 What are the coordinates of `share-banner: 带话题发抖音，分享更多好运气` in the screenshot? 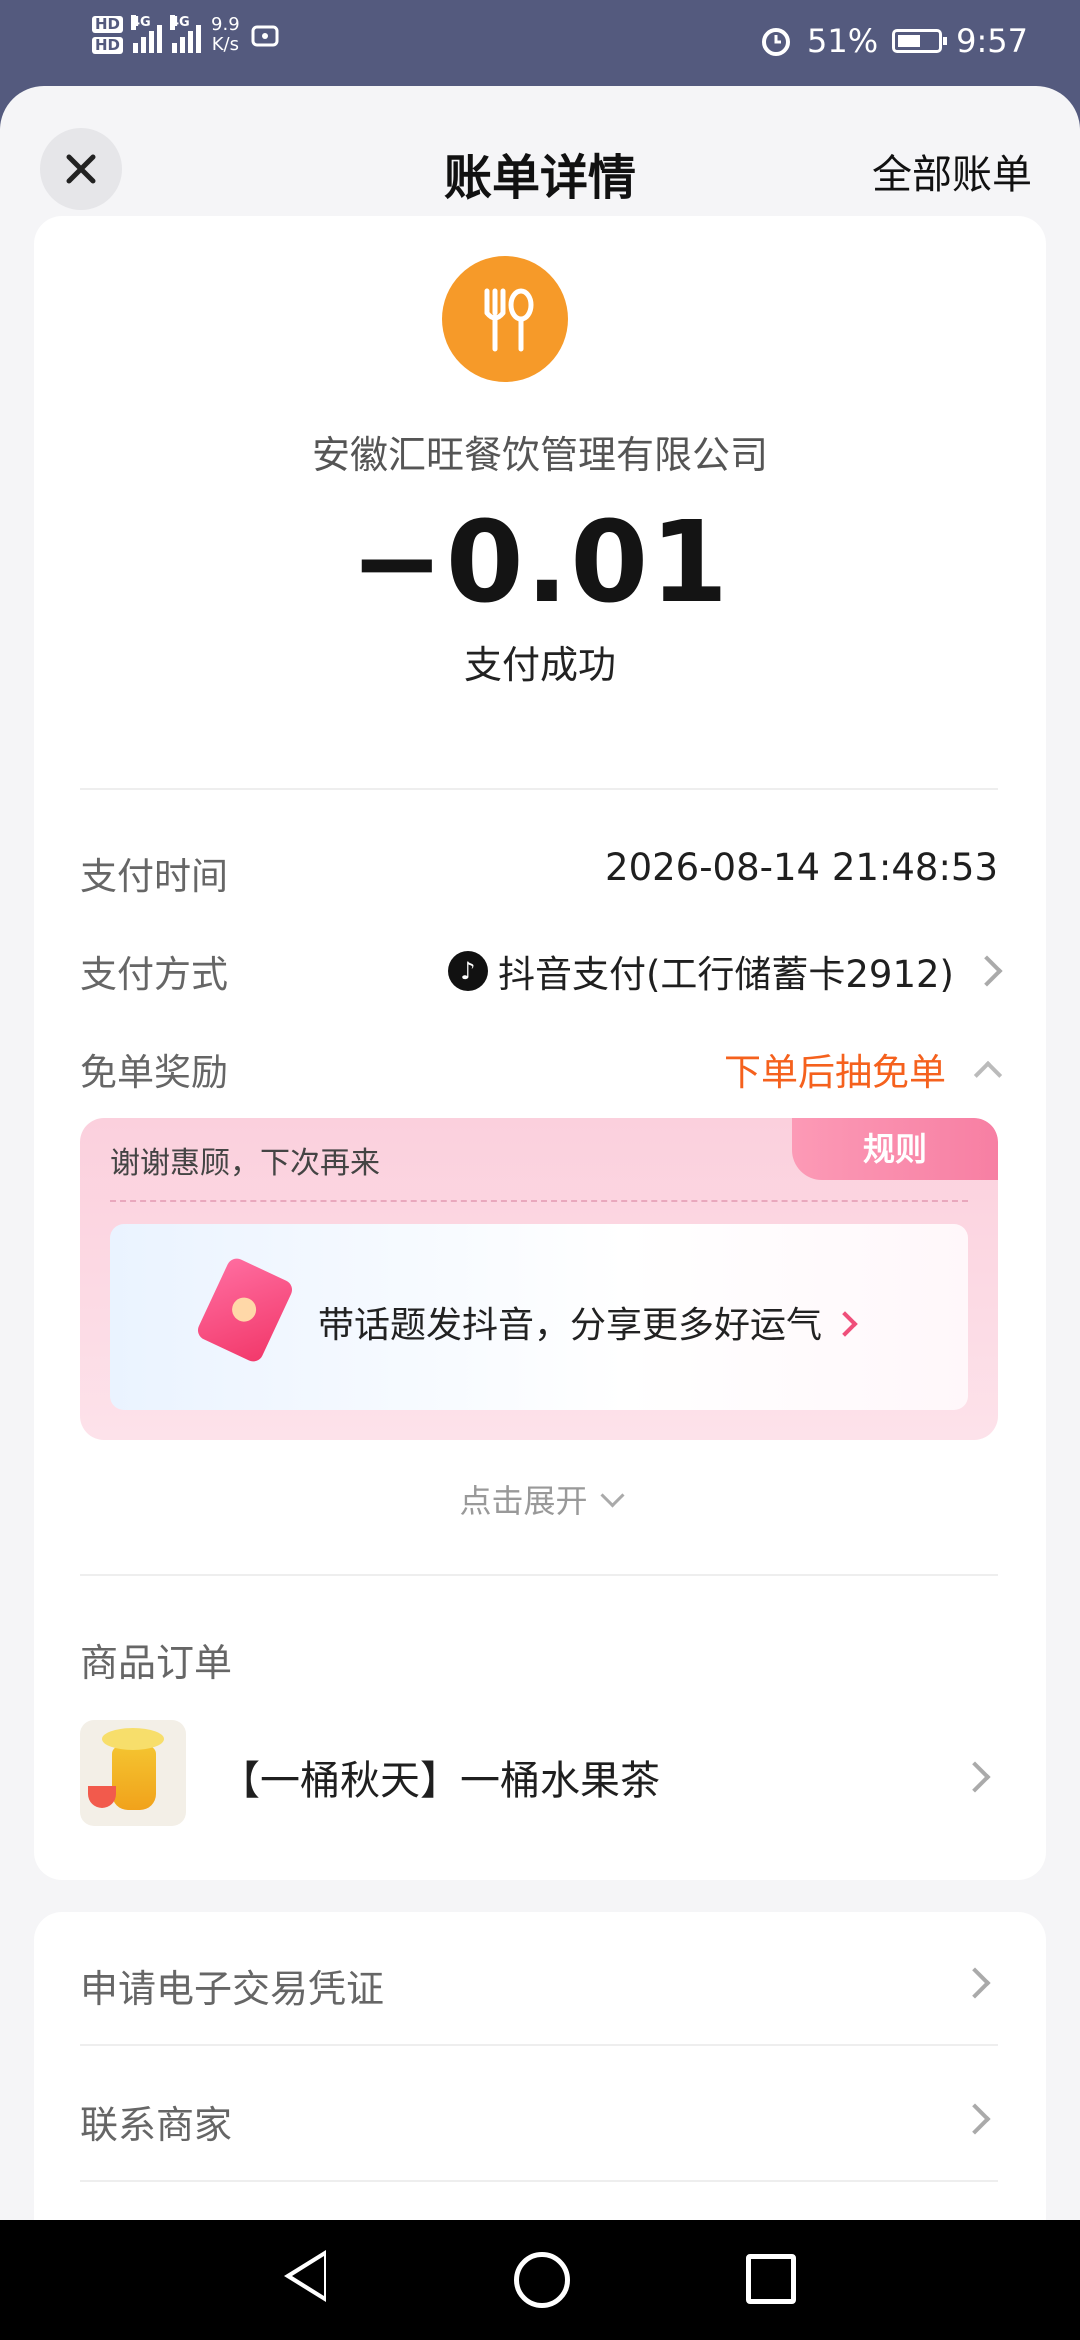 It's located at (539, 1317).